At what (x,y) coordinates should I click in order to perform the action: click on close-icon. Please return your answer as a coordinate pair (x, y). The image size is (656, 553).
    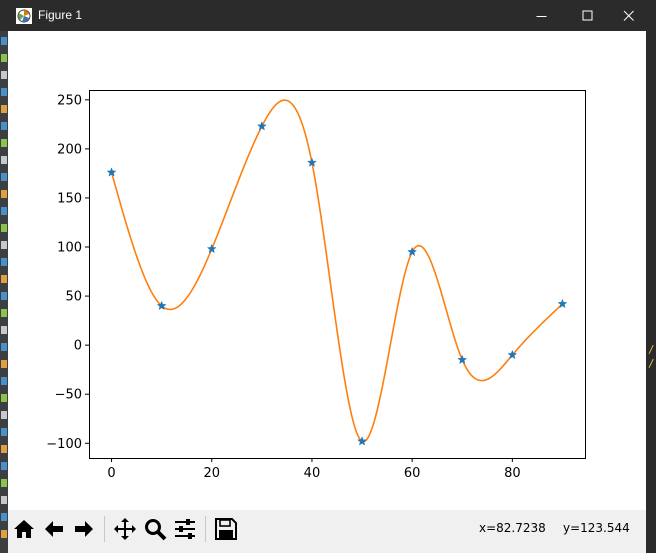
    Looking at the image, I should click on (628, 15).